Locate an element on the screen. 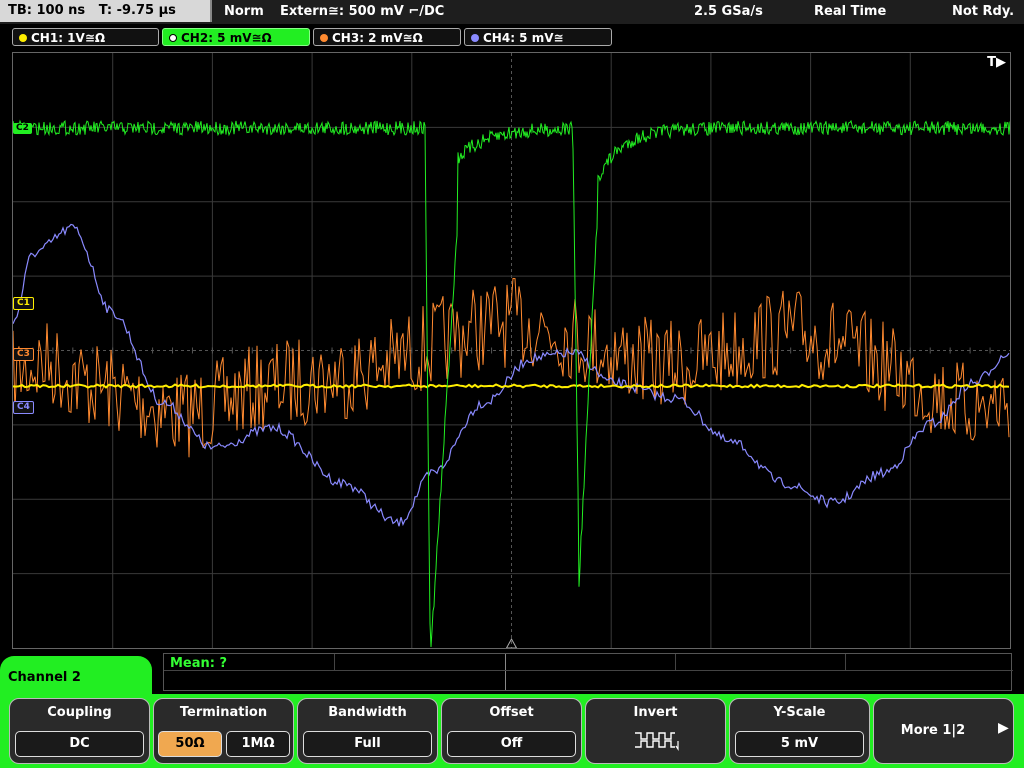 The image size is (1024, 768). timebase-panel: TB: 100 ns T: -9.75 µs is located at coordinates (106, 11).